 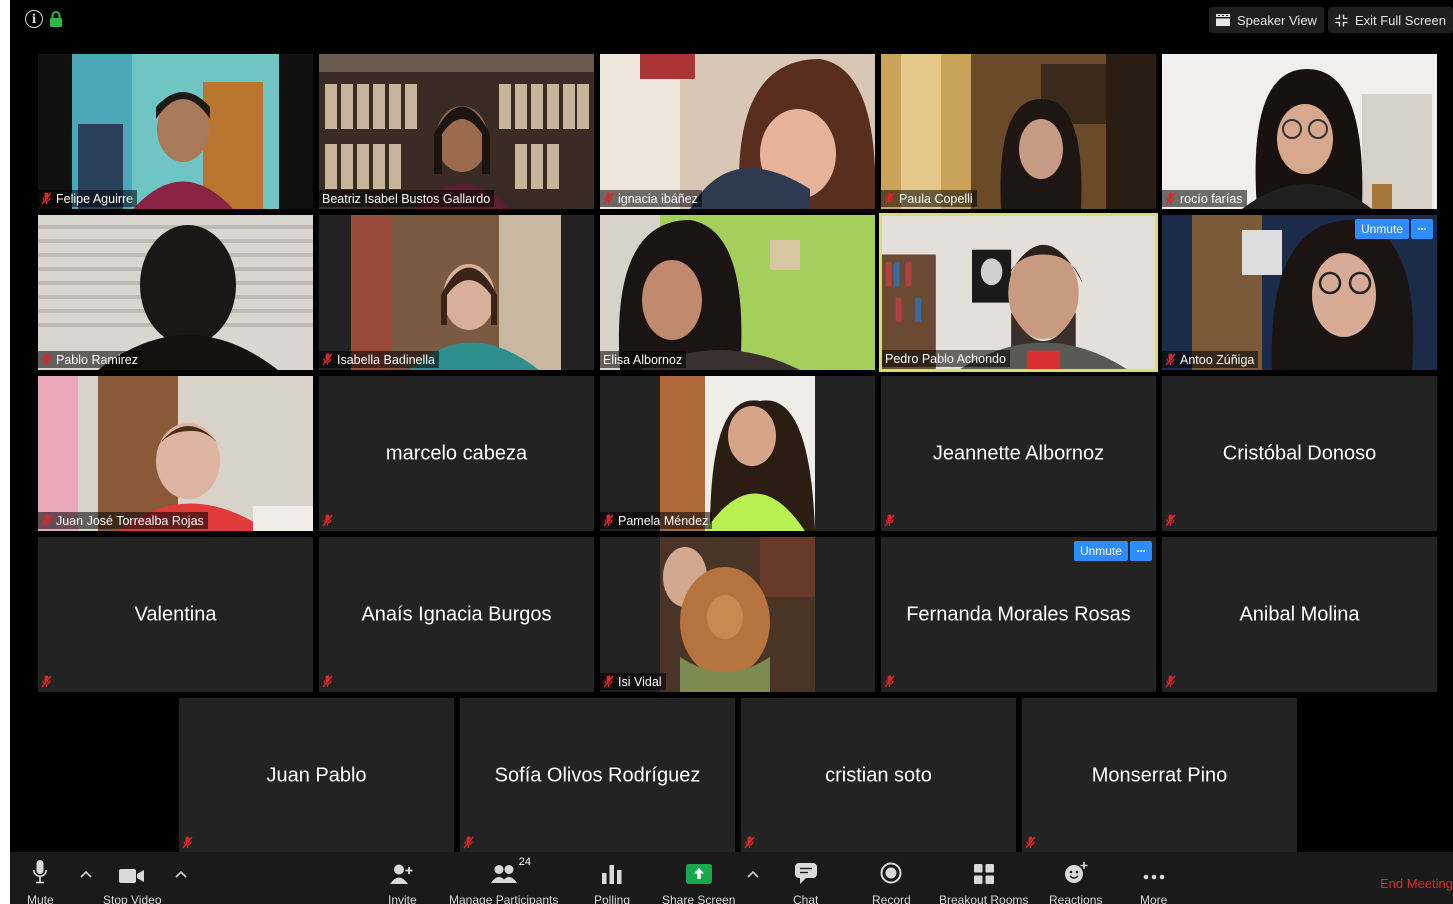 I want to click on video-tile-beatriz-bustos: Beatriz Isabel Bustos Gallardo, so click(x=456, y=131).